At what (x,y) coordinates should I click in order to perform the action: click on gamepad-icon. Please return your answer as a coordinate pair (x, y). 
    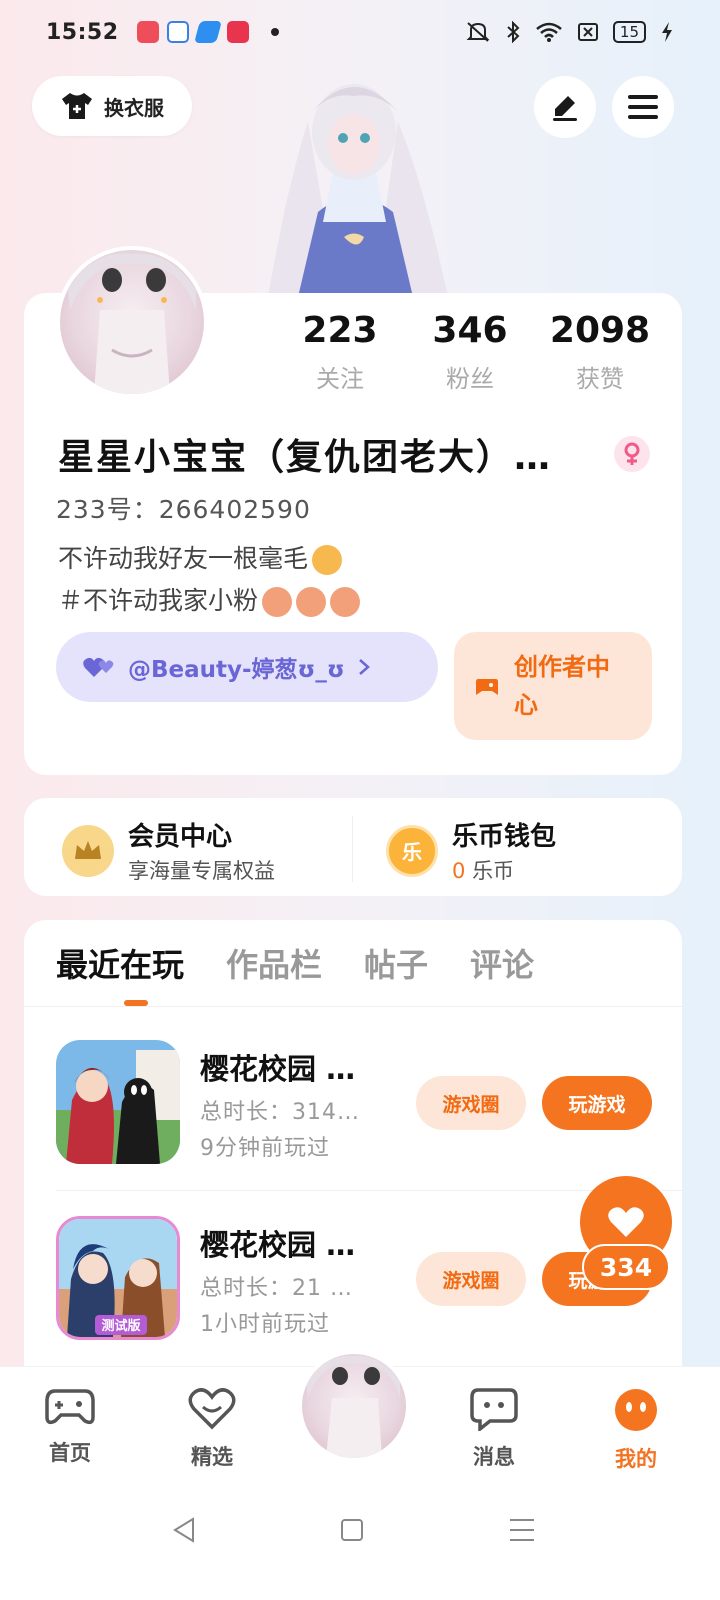
    Looking at the image, I should click on (70, 1407).